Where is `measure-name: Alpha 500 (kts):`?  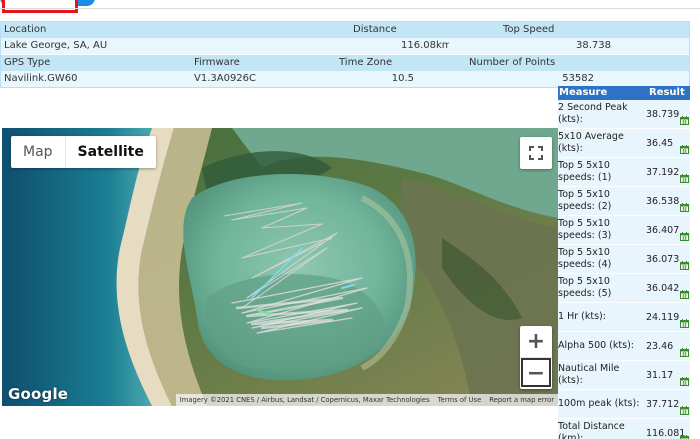 measure-name: Alpha 500 (kts): is located at coordinates (596, 345).